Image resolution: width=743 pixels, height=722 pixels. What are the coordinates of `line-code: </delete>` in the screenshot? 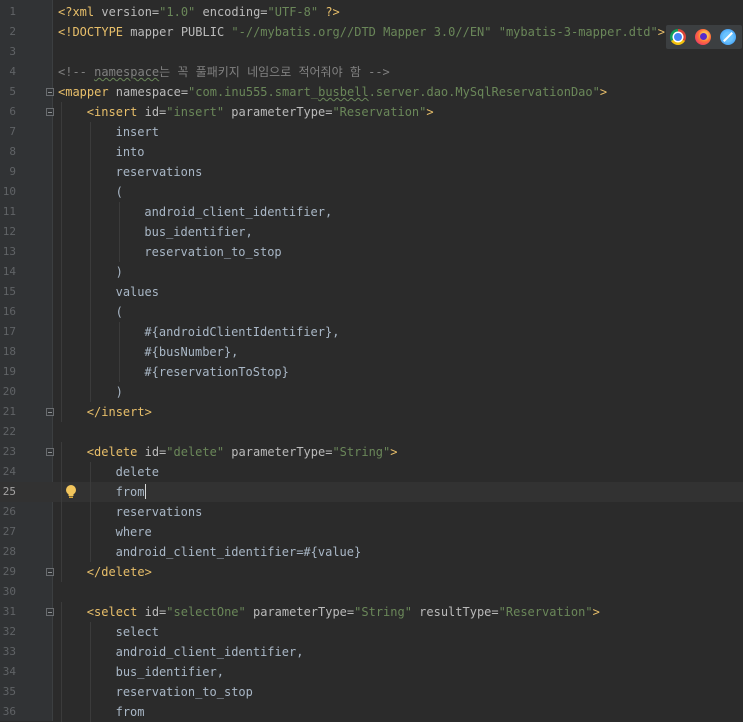 It's located at (119, 572).